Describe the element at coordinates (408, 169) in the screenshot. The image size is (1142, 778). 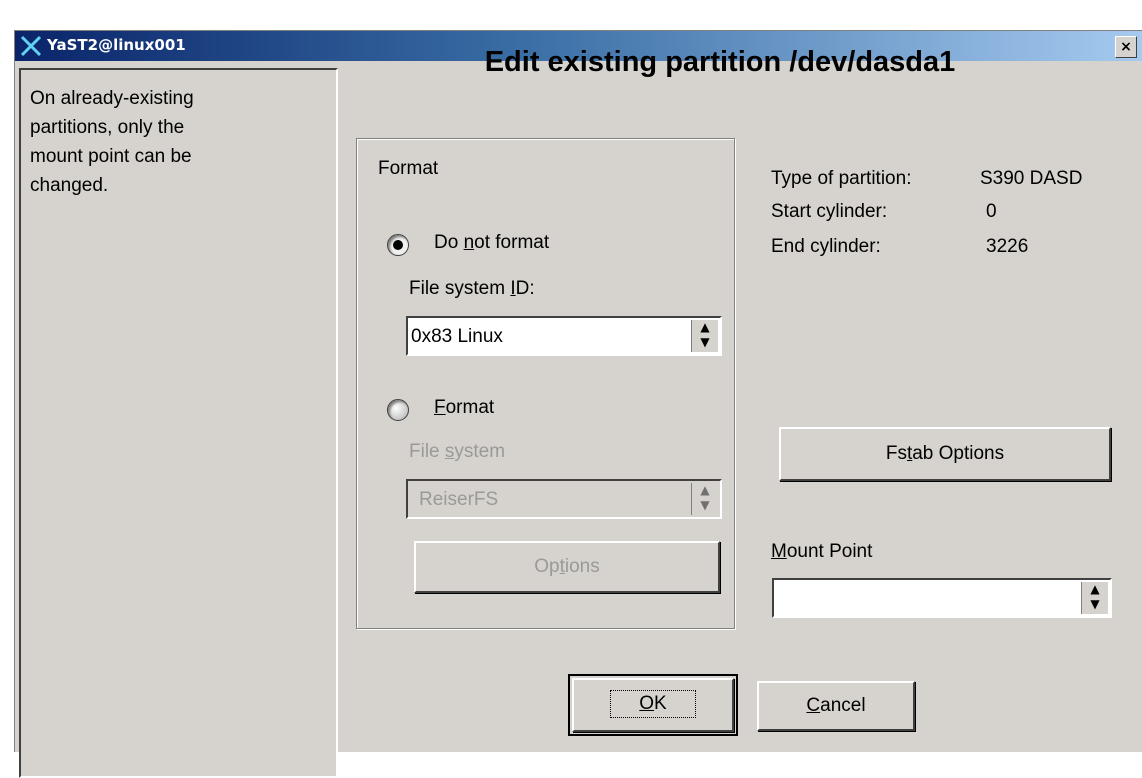
I see `format-legend: Format` at that location.